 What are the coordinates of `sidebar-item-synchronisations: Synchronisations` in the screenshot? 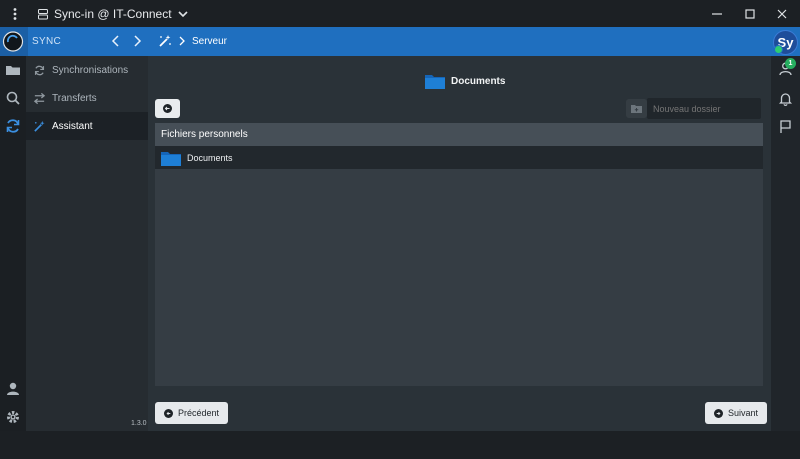 It's located at (87, 70).